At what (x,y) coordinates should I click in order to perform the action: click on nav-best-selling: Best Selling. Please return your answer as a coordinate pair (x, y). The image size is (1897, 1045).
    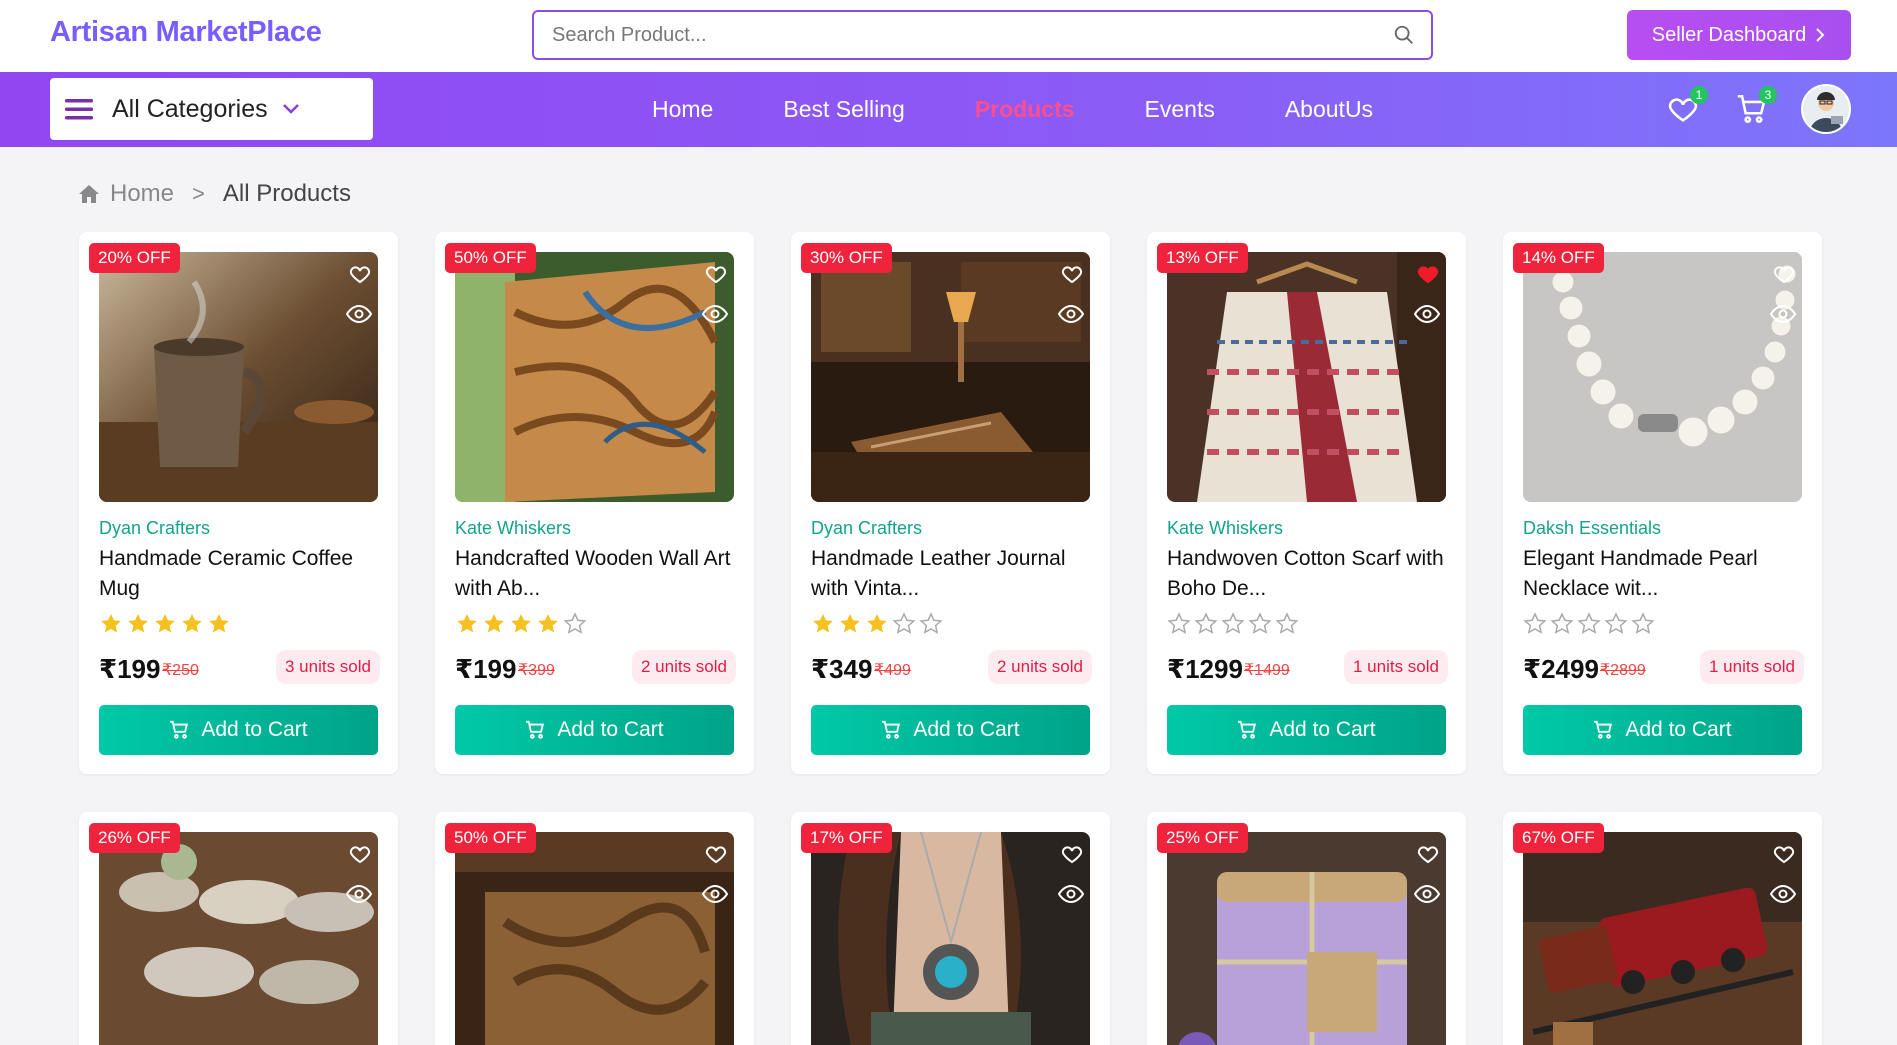
    Looking at the image, I should click on (843, 109).